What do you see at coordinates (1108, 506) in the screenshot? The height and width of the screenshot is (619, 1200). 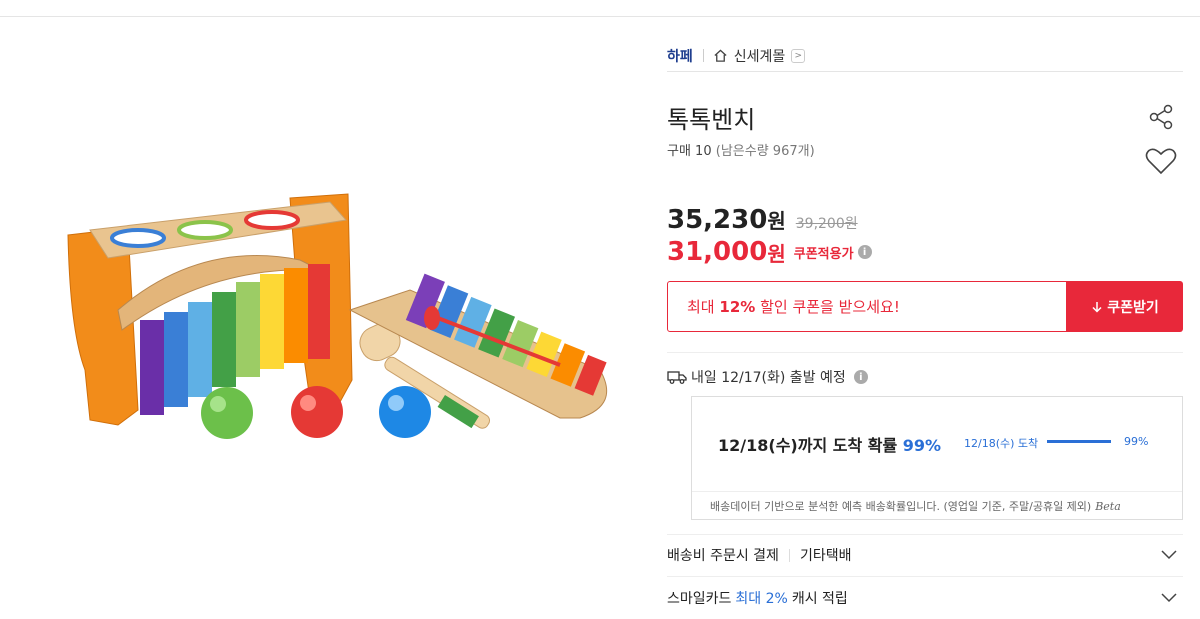 I see `beta-badge: Beta` at bounding box center [1108, 506].